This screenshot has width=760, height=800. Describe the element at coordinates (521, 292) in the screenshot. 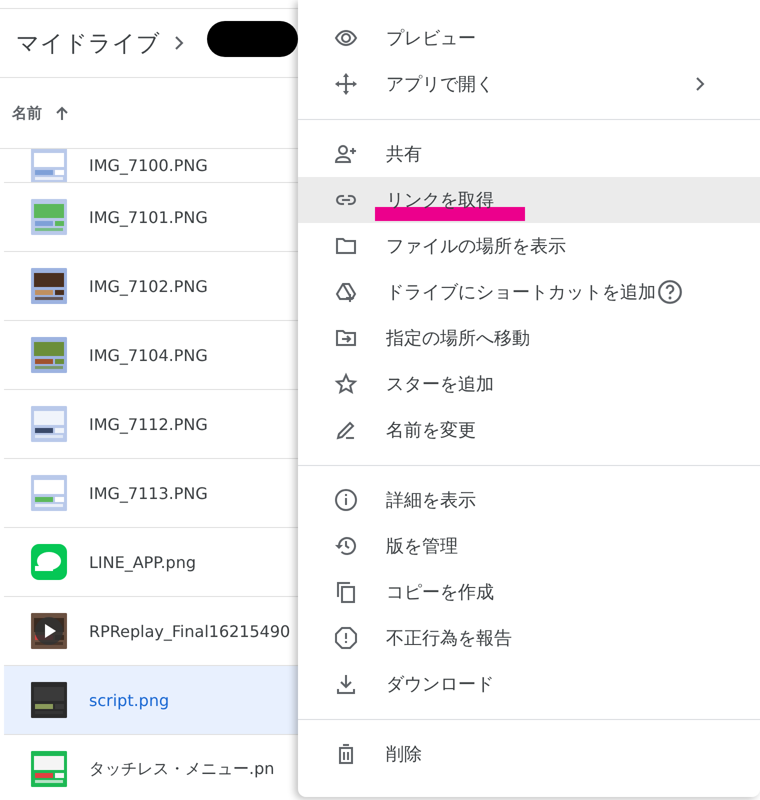

I see `menu-label: ドライブにショートカットを追加` at that location.